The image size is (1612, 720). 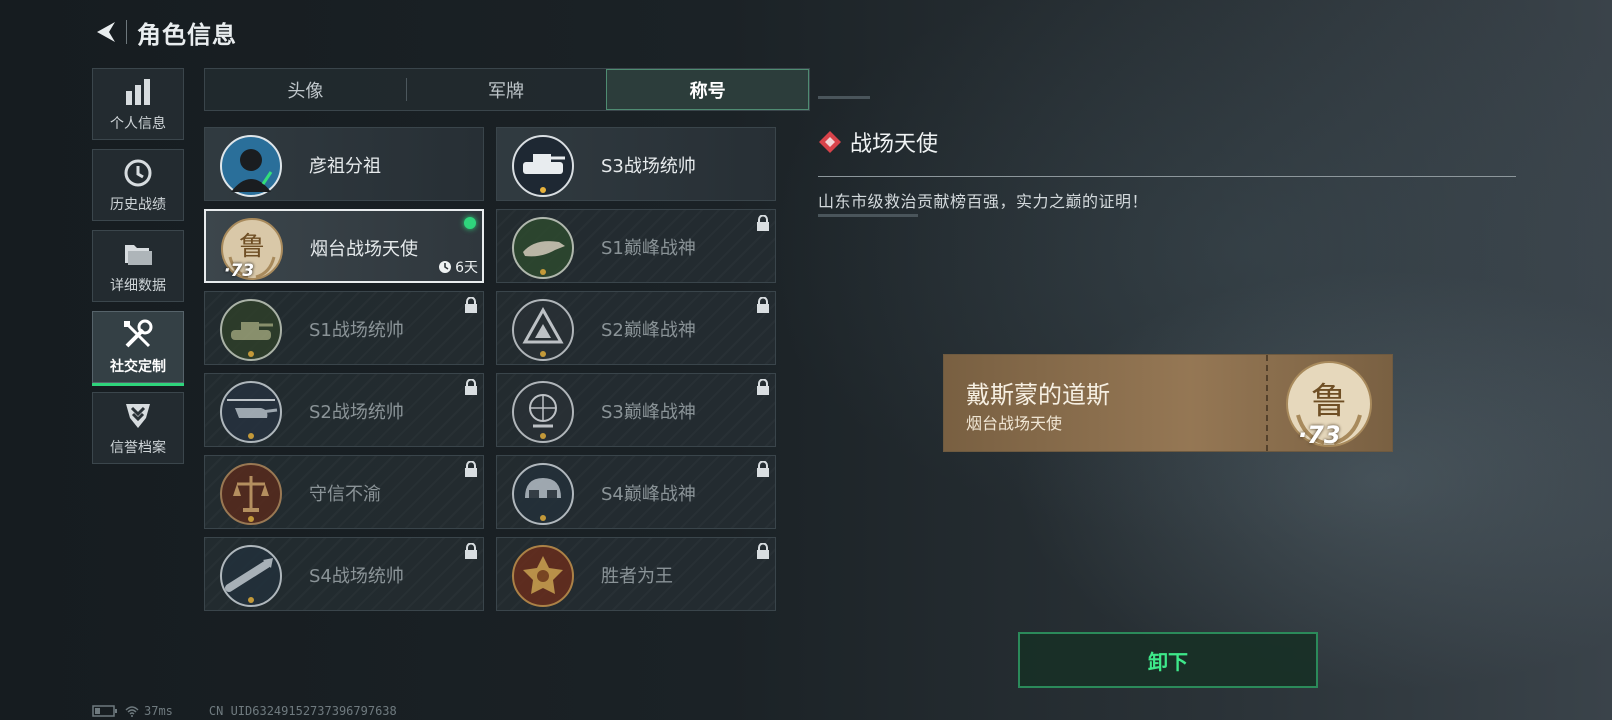 What do you see at coordinates (138, 448) in the screenshot?
I see `nav-label: 信誉档案` at bounding box center [138, 448].